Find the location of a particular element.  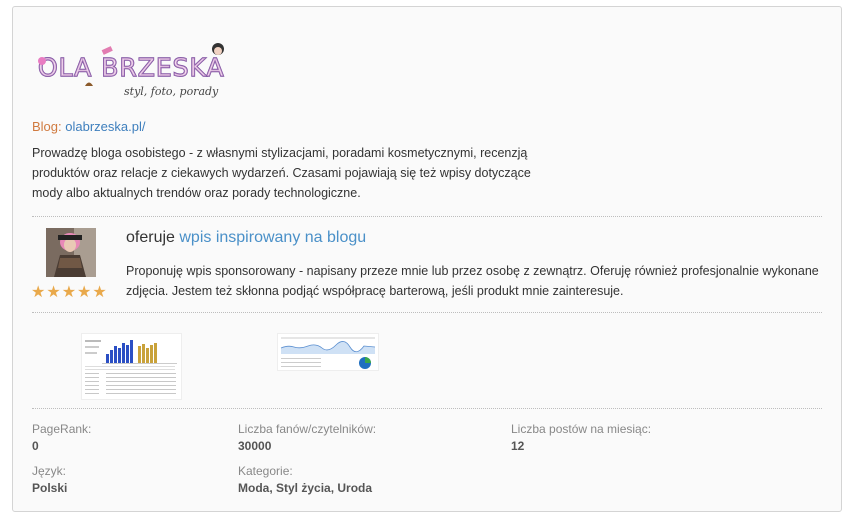

author-avatar is located at coordinates (71, 252).